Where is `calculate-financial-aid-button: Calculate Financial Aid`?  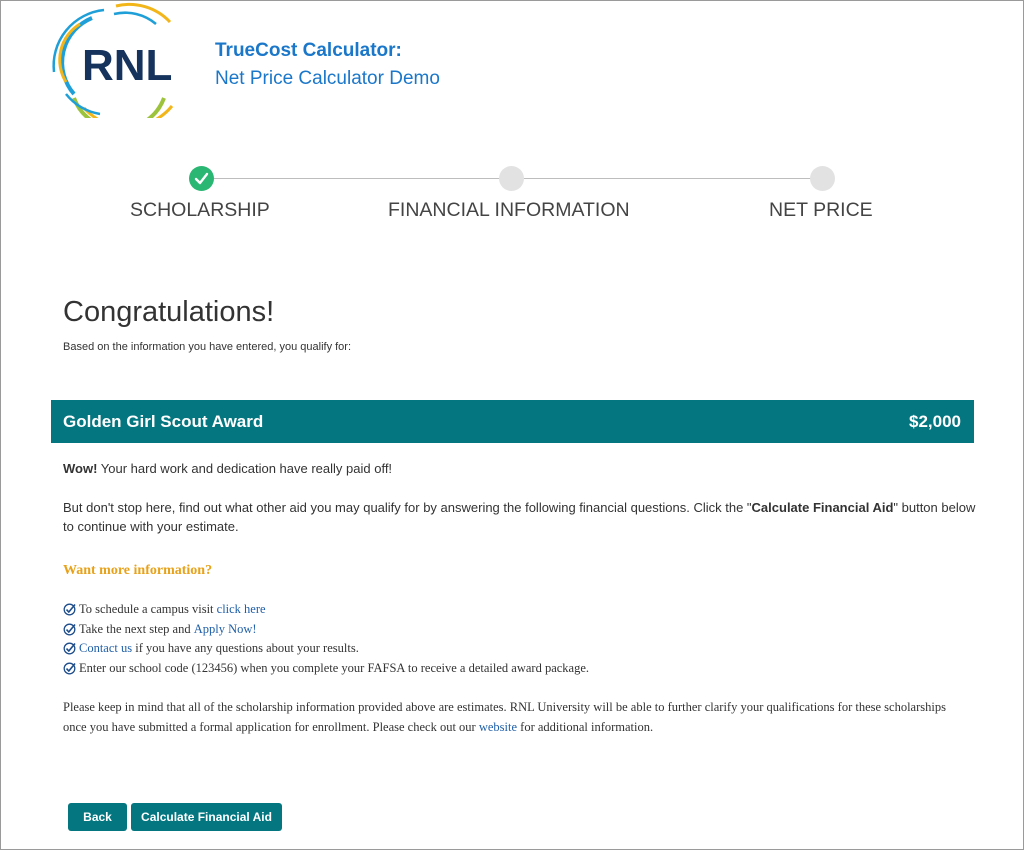 calculate-financial-aid-button: Calculate Financial Aid is located at coordinates (206, 817).